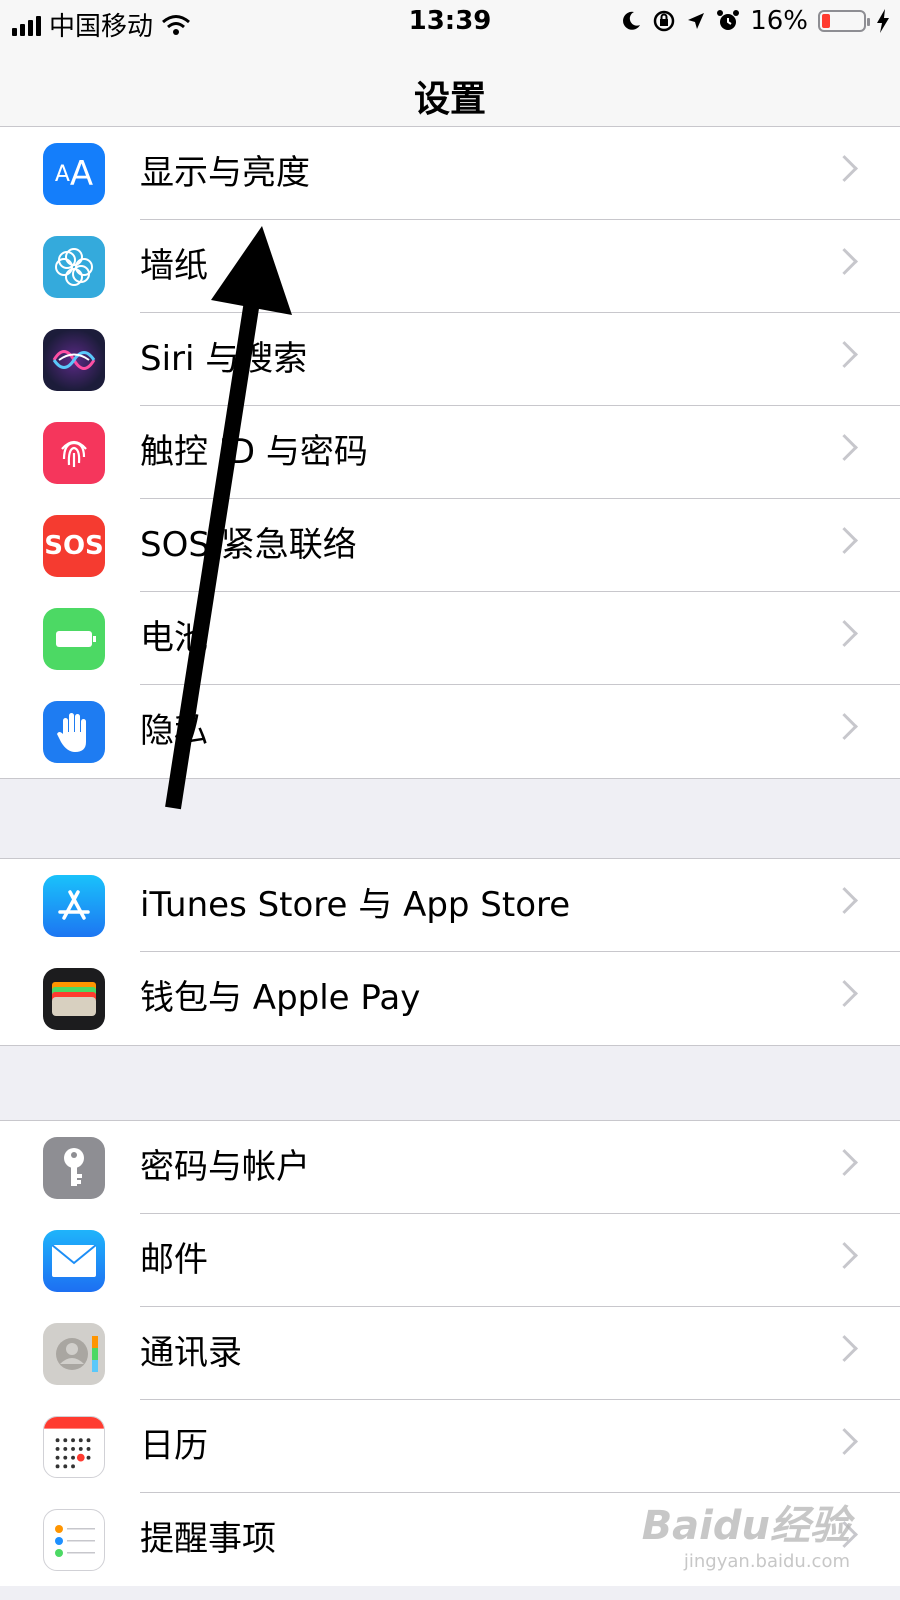  I want to click on settings-row-itunes-app-store: iTunes Store 与 App Store, so click(450, 905).